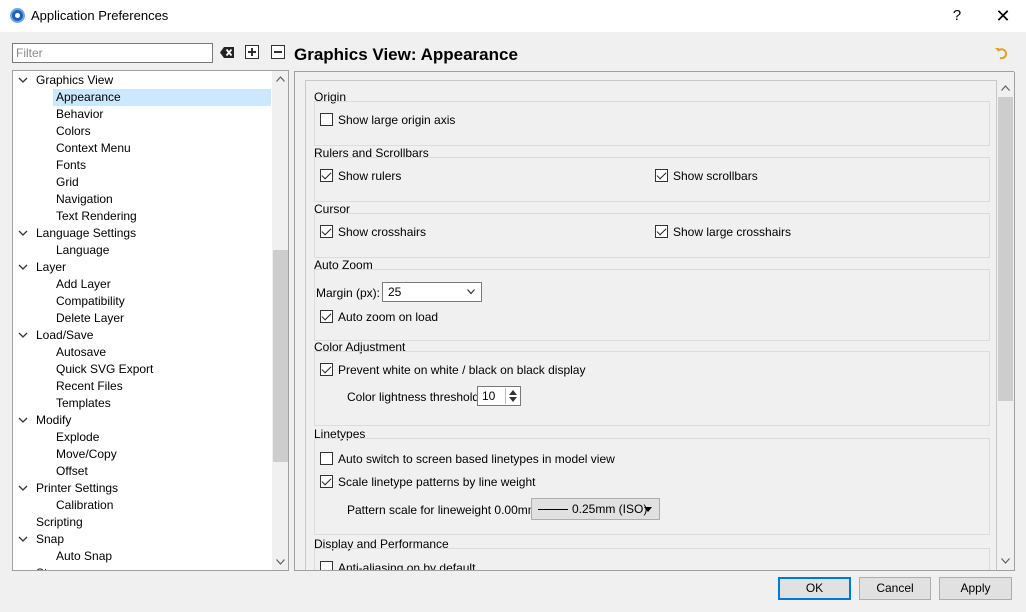  What do you see at coordinates (437, 482) in the screenshot?
I see `checkbox-label: Scale linetype patterns by line weight` at bounding box center [437, 482].